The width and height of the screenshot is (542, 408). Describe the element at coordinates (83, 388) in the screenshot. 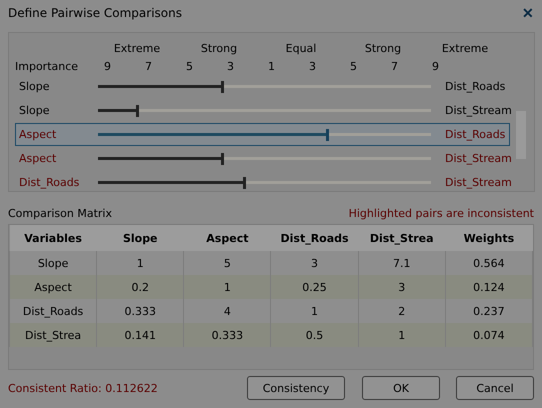

I see `ratio-text: Consistent Ratio: 0.112622` at that location.